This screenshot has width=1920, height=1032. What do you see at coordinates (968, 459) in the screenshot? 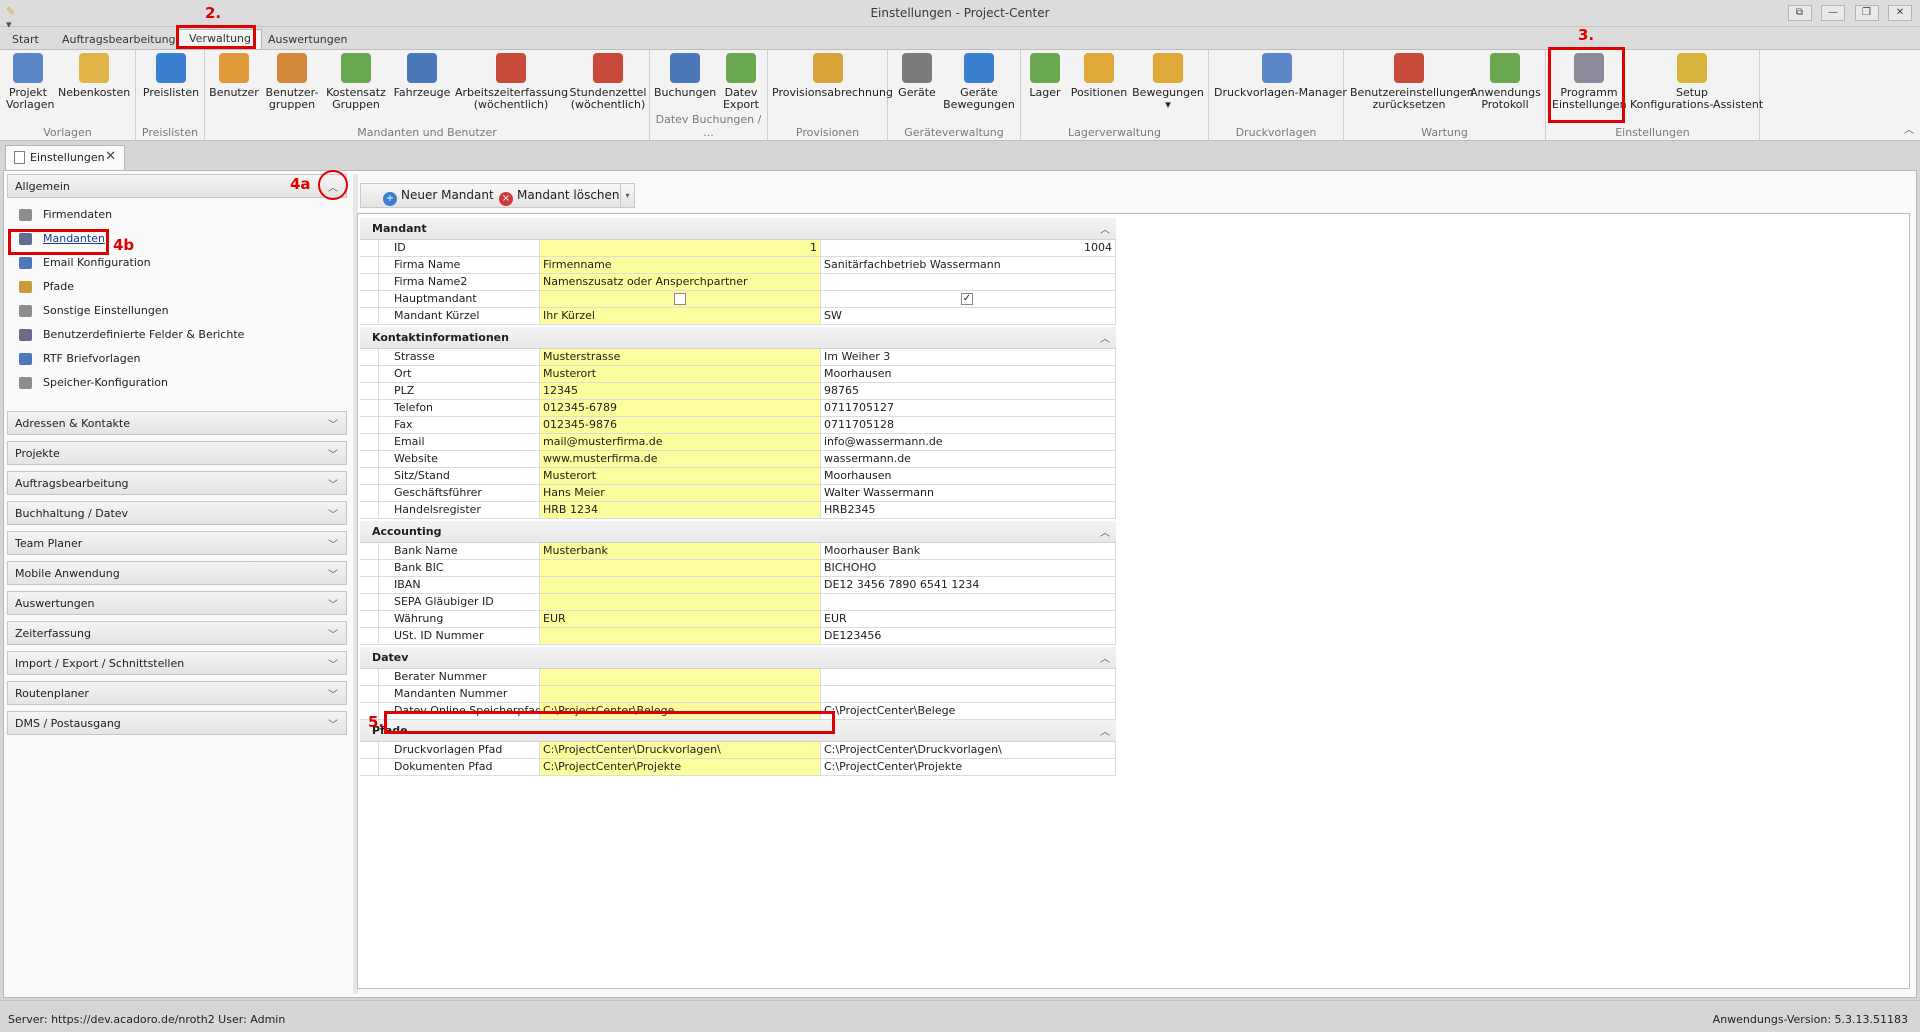
I see `value-cell: wassermann.de` at bounding box center [968, 459].